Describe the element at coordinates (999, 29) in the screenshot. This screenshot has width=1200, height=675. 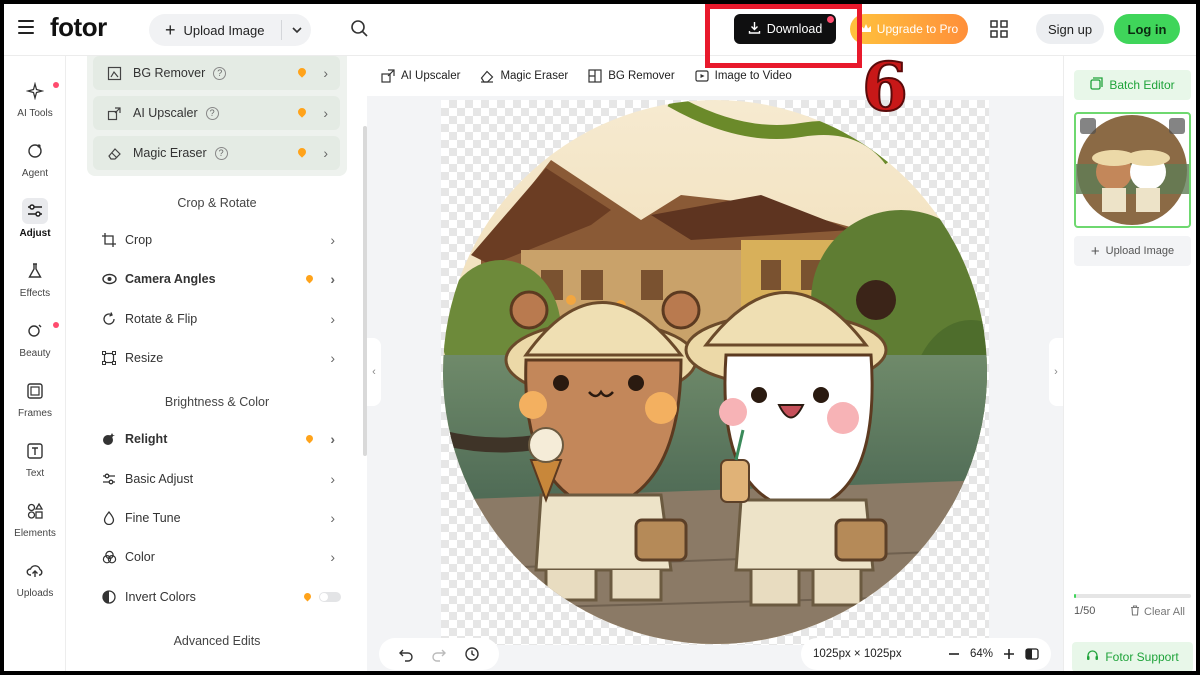
I see `apps-grid-icon` at that location.